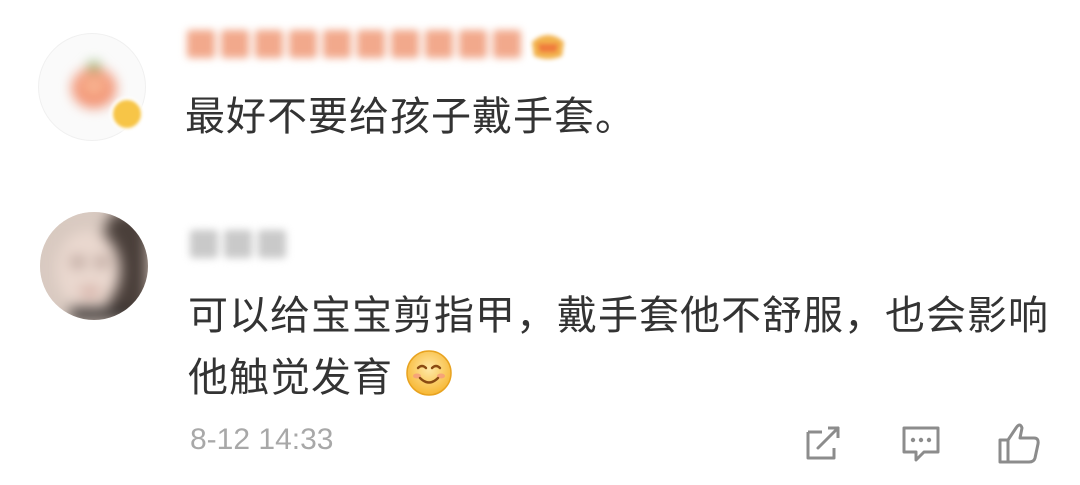  I want to click on level-badge-icon, so click(548, 47).